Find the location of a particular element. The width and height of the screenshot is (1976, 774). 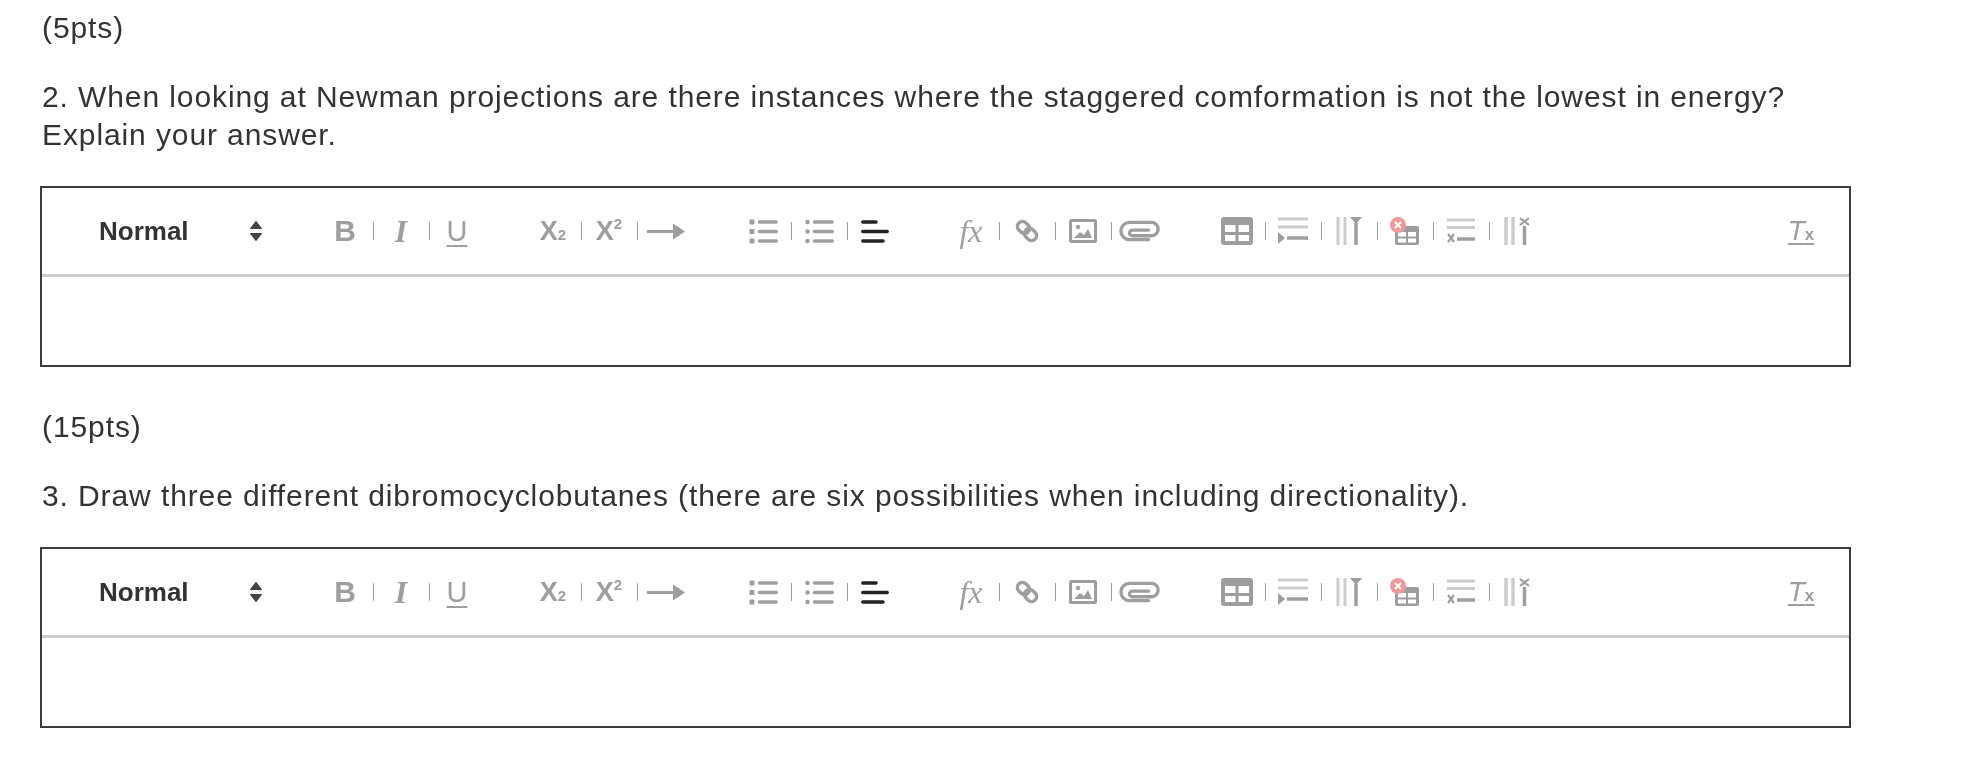

points-label: (5pts) is located at coordinates (83, 28).